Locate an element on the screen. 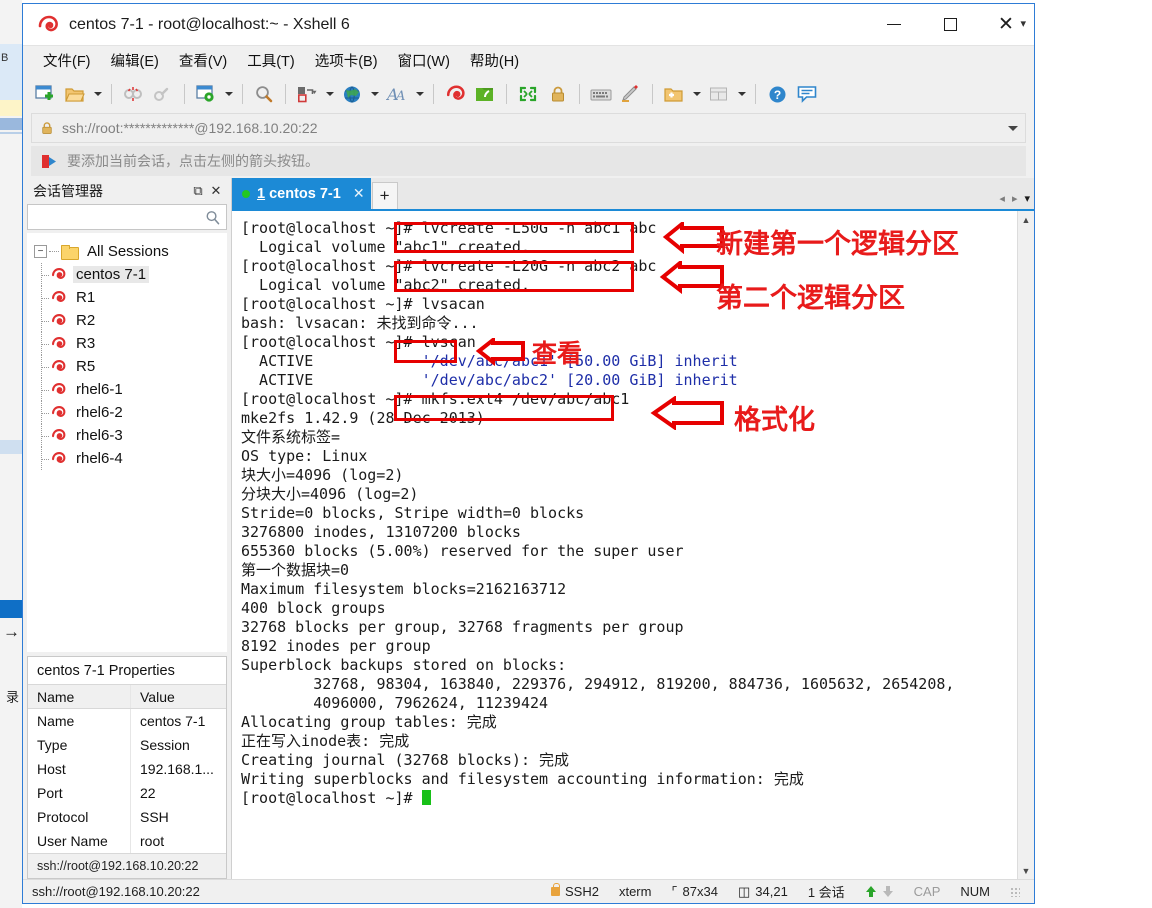  toolbar-overflow-icon: ▾ is located at coordinates (1023, 23).